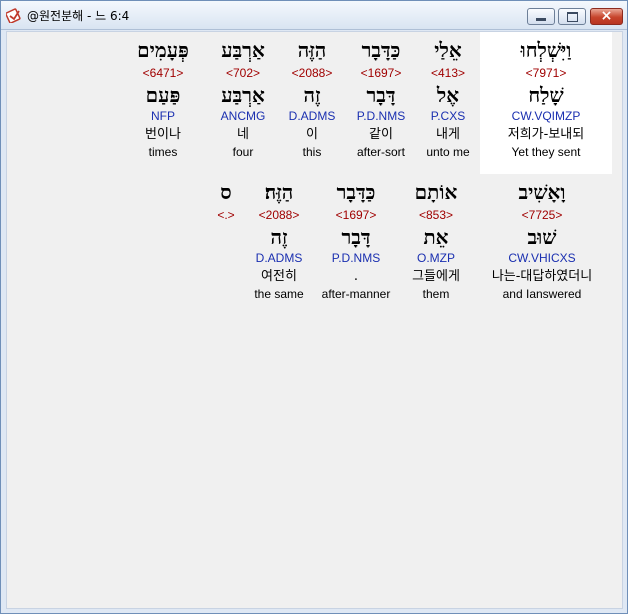 Image resolution: width=628 pixels, height=614 pixels. What do you see at coordinates (542, 276) in the screenshot?
I see `korean-gloss: 나는-대답하였더니` at bounding box center [542, 276].